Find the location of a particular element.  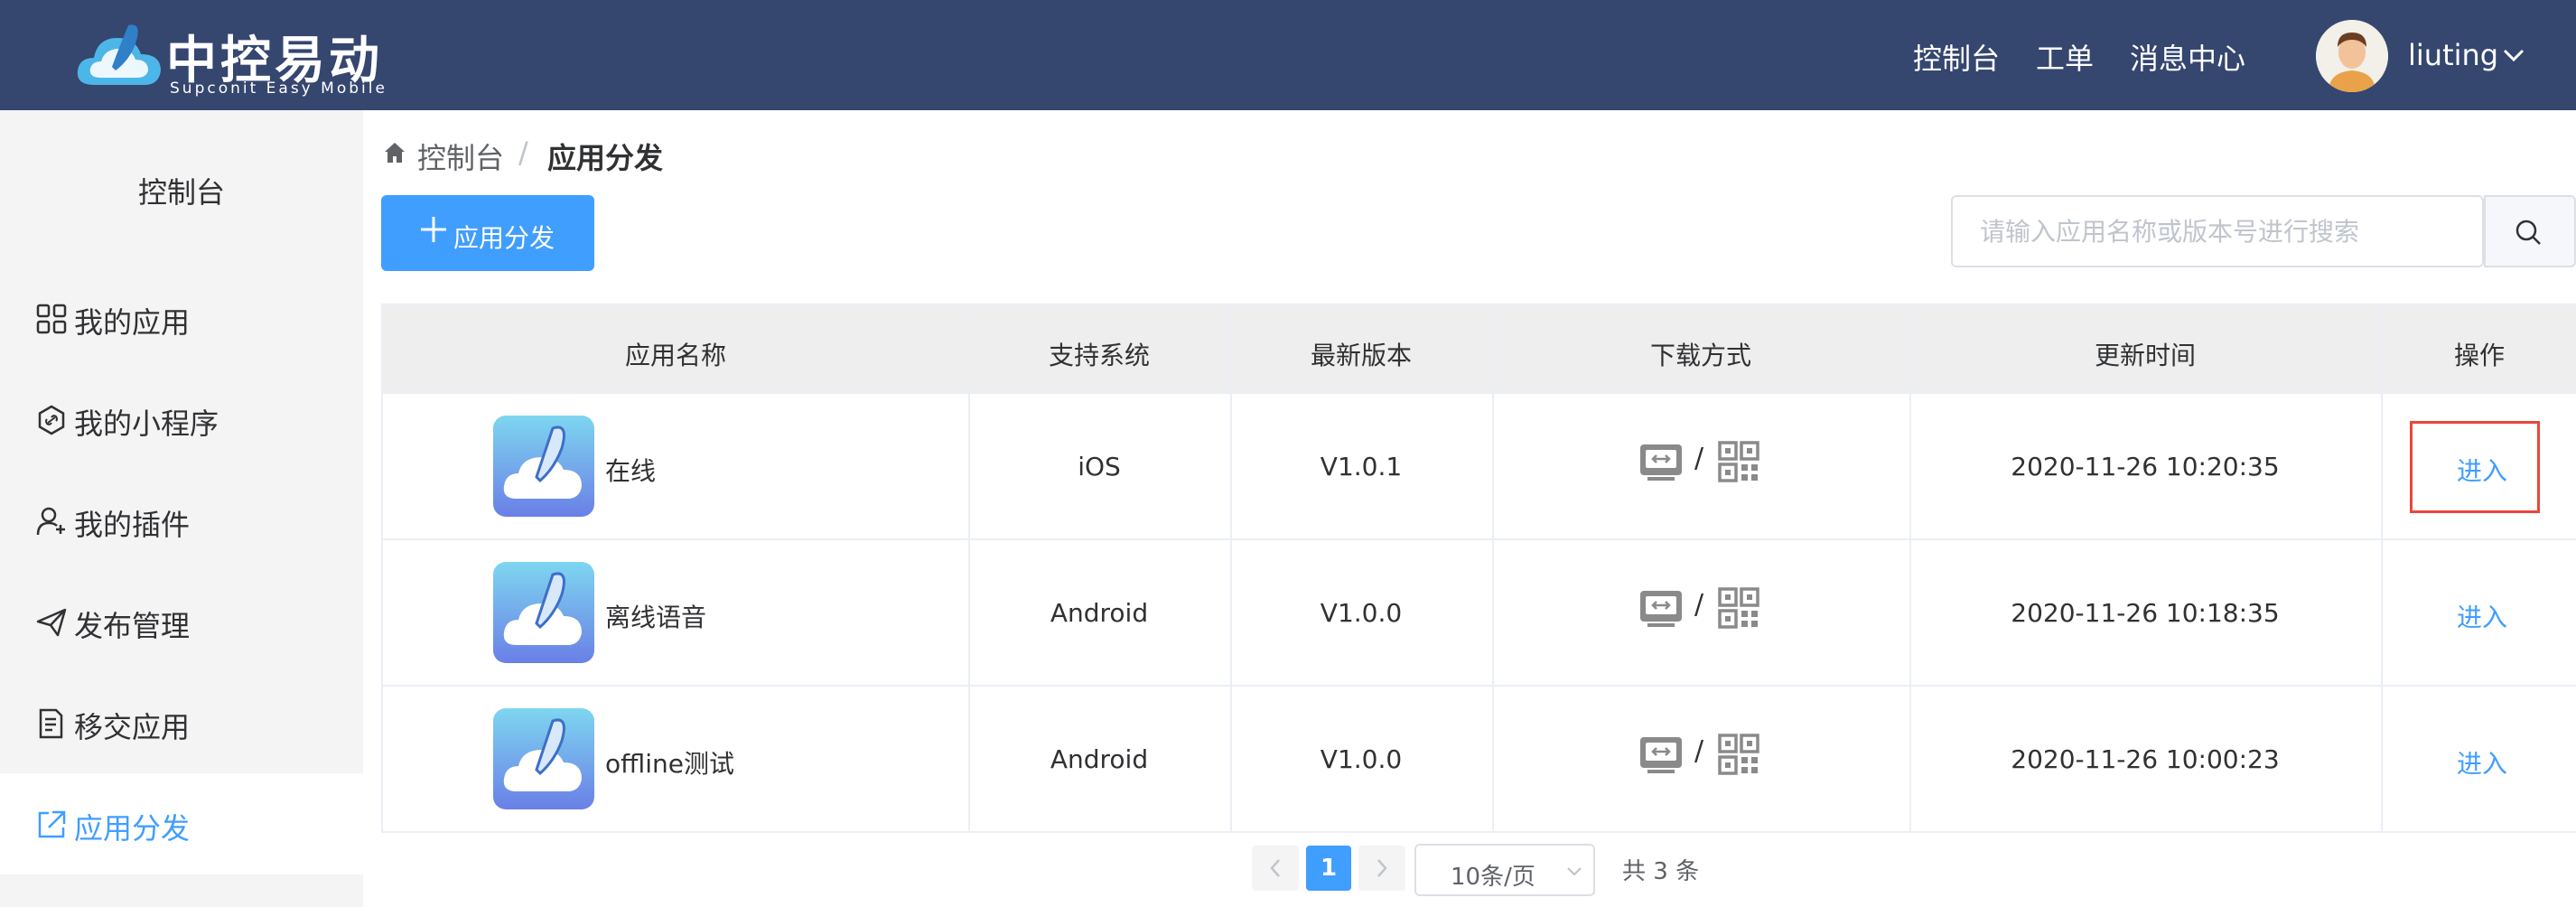

column-header-updated: 更新时间 is located at coordinates (2145, 355).